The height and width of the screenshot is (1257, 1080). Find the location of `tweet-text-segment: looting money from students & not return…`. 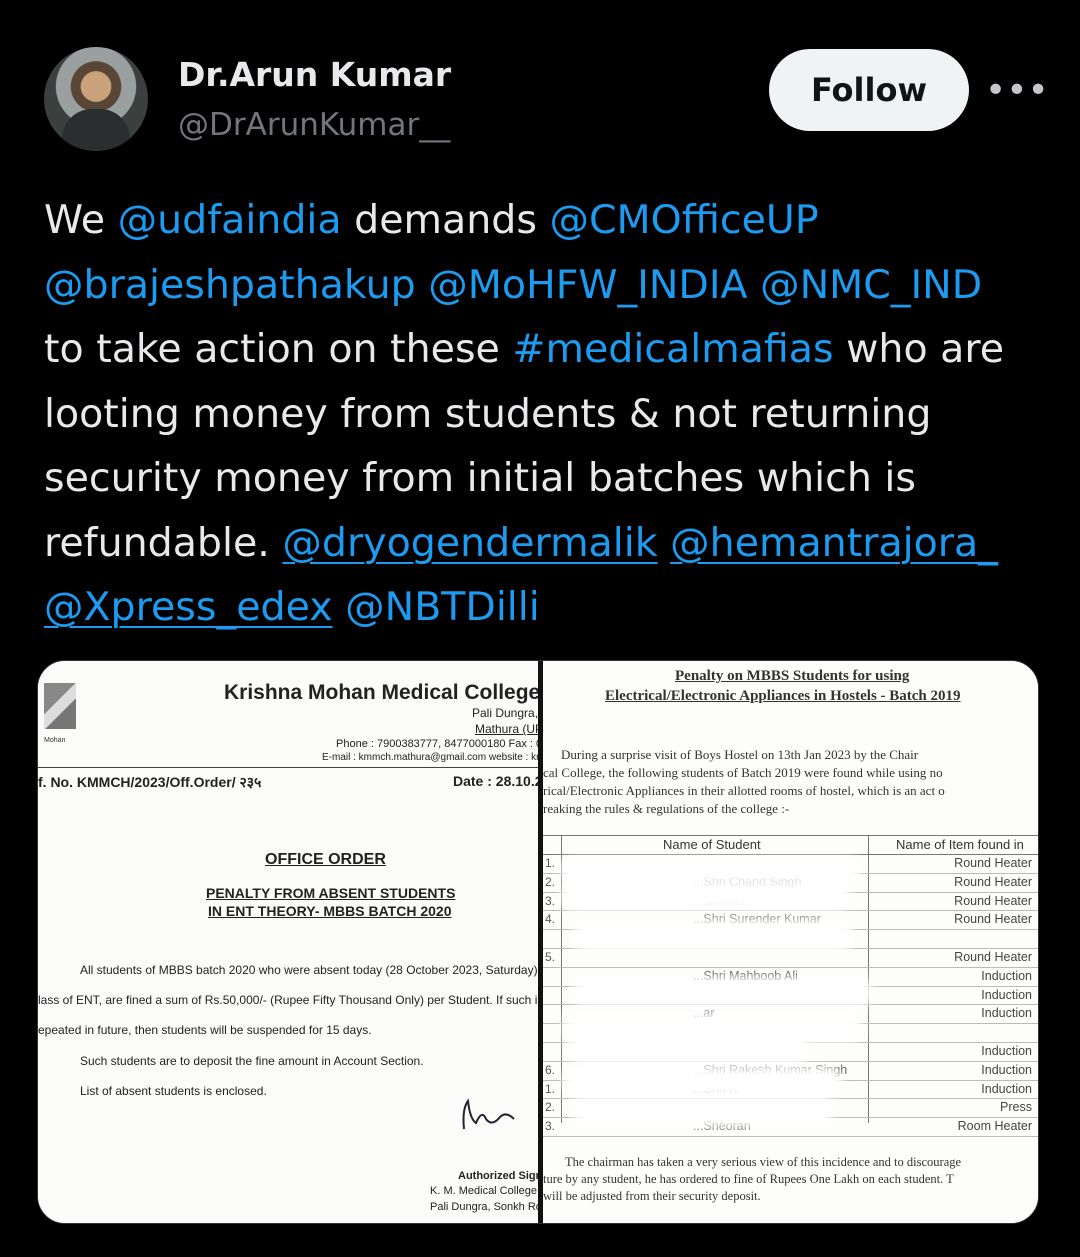

tweet-text-segment: looting money from students & not return… is located at coordinates (488, 413).